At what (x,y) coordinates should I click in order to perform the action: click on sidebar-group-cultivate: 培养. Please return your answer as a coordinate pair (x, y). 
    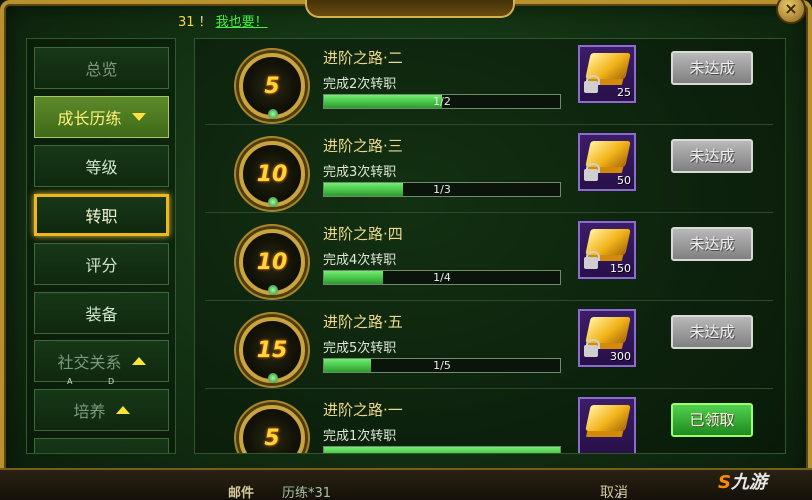
    Looking at the image, I should click on (101, 410).